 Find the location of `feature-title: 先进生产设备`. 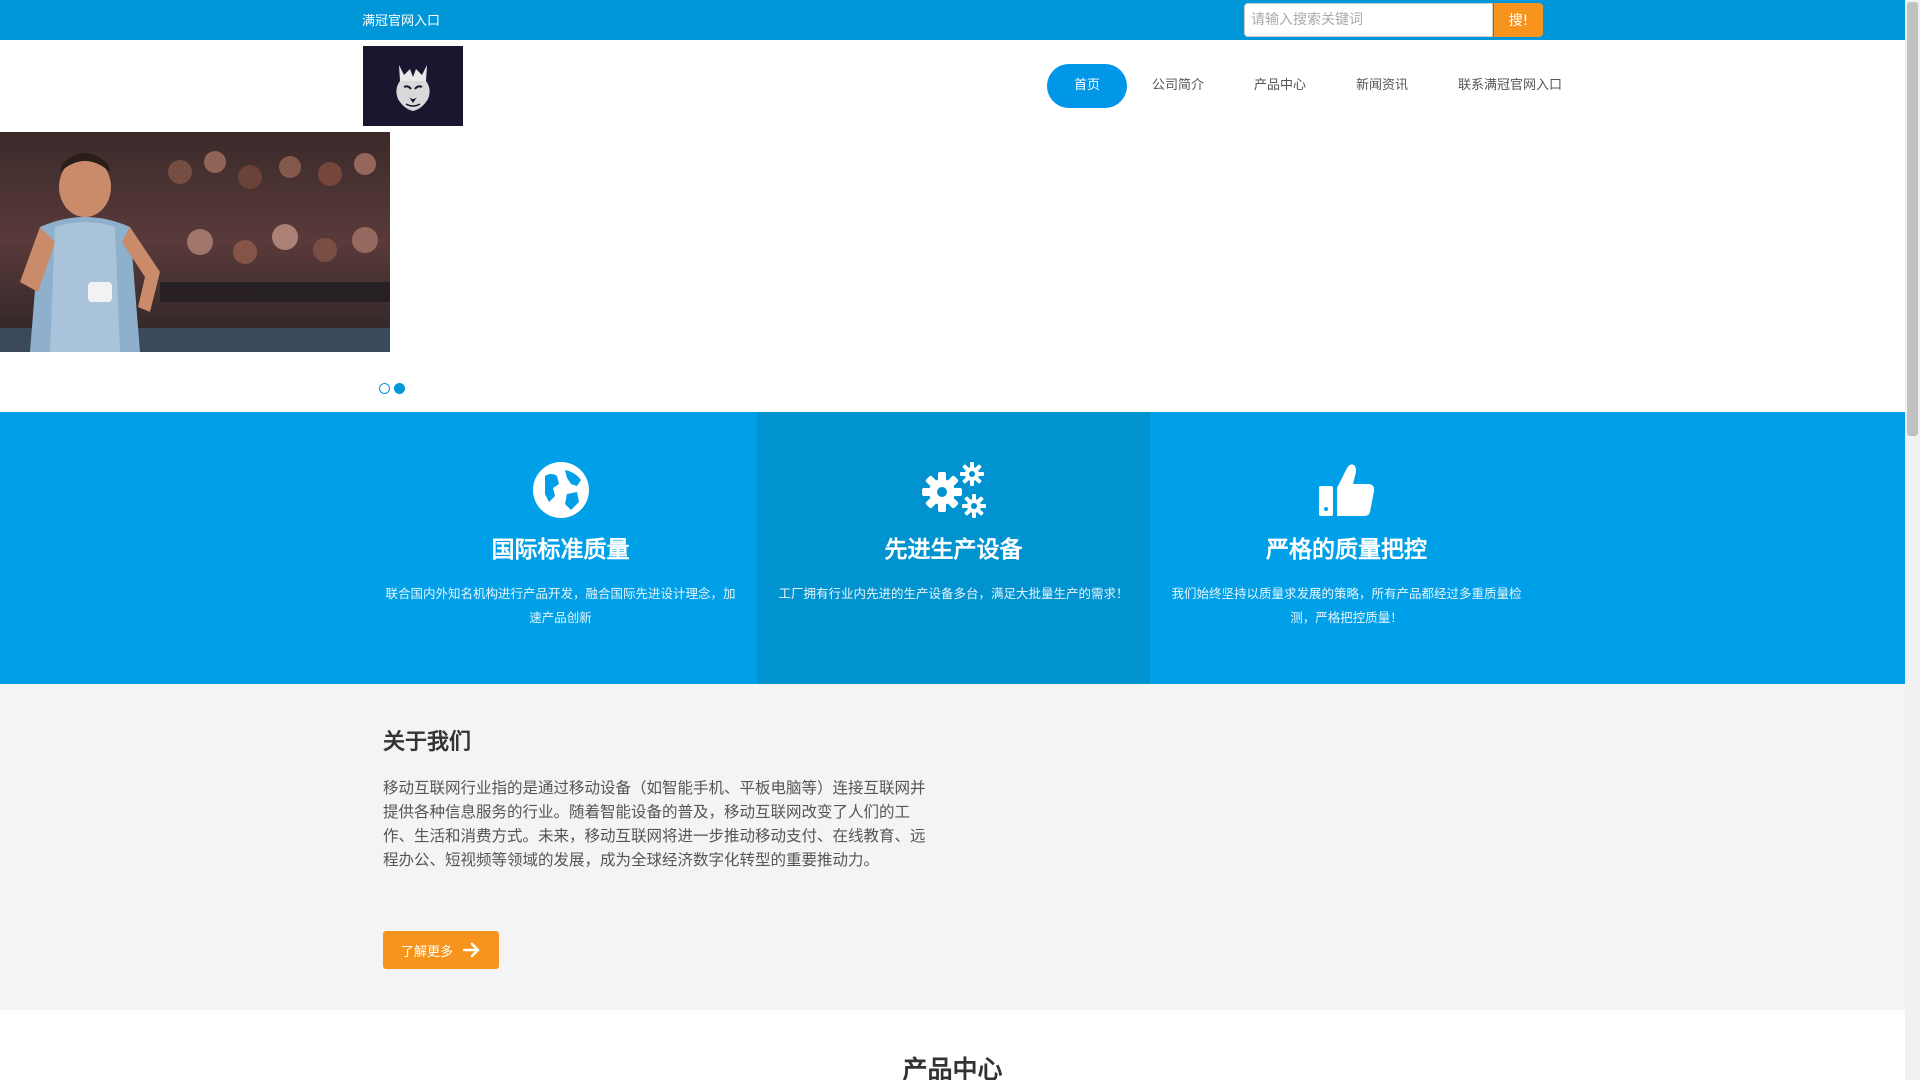

feature-title: 先进生产设备 is located at coordinates (953, 550).